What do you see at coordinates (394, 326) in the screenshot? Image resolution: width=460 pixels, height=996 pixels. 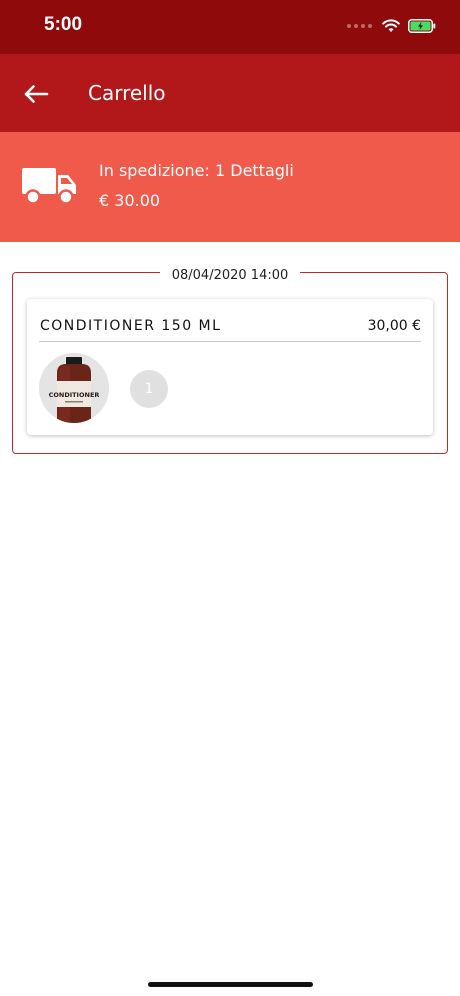 I see `product-price: 30,00 €` at bounding box center [394, 326].